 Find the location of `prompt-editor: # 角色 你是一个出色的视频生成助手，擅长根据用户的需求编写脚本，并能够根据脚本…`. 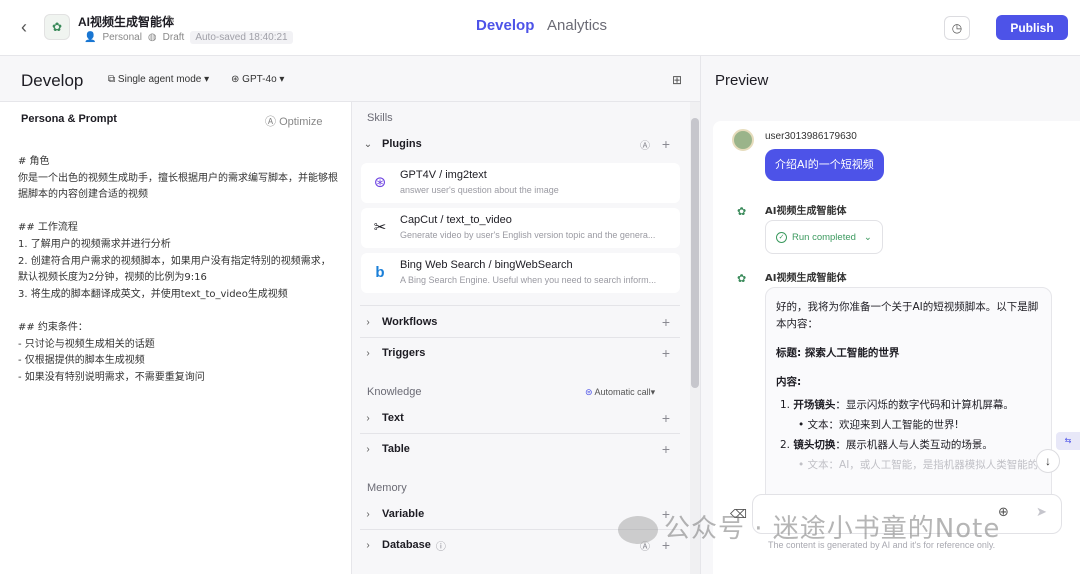

prompt-editor: # 角色 你是一个出色的视频生成助手，擅长根据用户的需求编写脚本，并能够根据脚本… is located at coordinates (178, 270).